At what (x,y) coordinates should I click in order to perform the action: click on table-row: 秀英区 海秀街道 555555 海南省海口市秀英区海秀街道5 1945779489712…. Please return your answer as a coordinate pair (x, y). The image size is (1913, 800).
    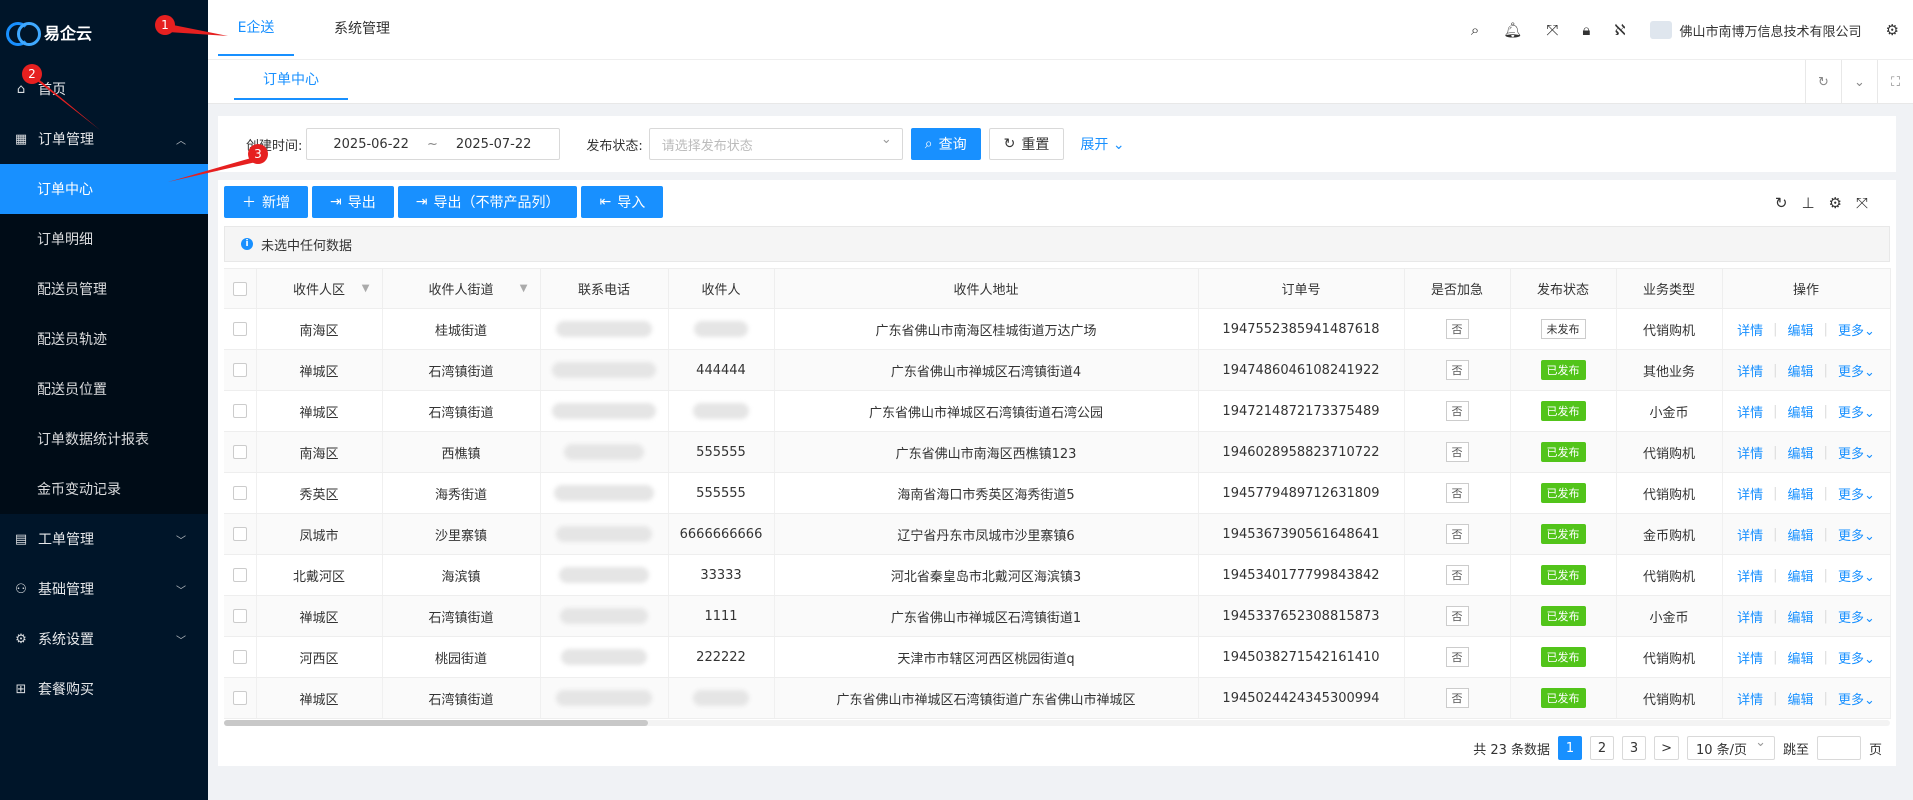
    Looking at the image, I should click on (1057, 493).